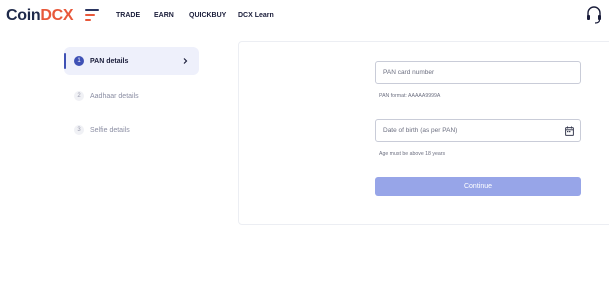 The height and width of the screenshot is (283, 609). Describe the element at coordinates (57, 15) in the screenshot. I see `logo-text-dcx: DCX` at that location.